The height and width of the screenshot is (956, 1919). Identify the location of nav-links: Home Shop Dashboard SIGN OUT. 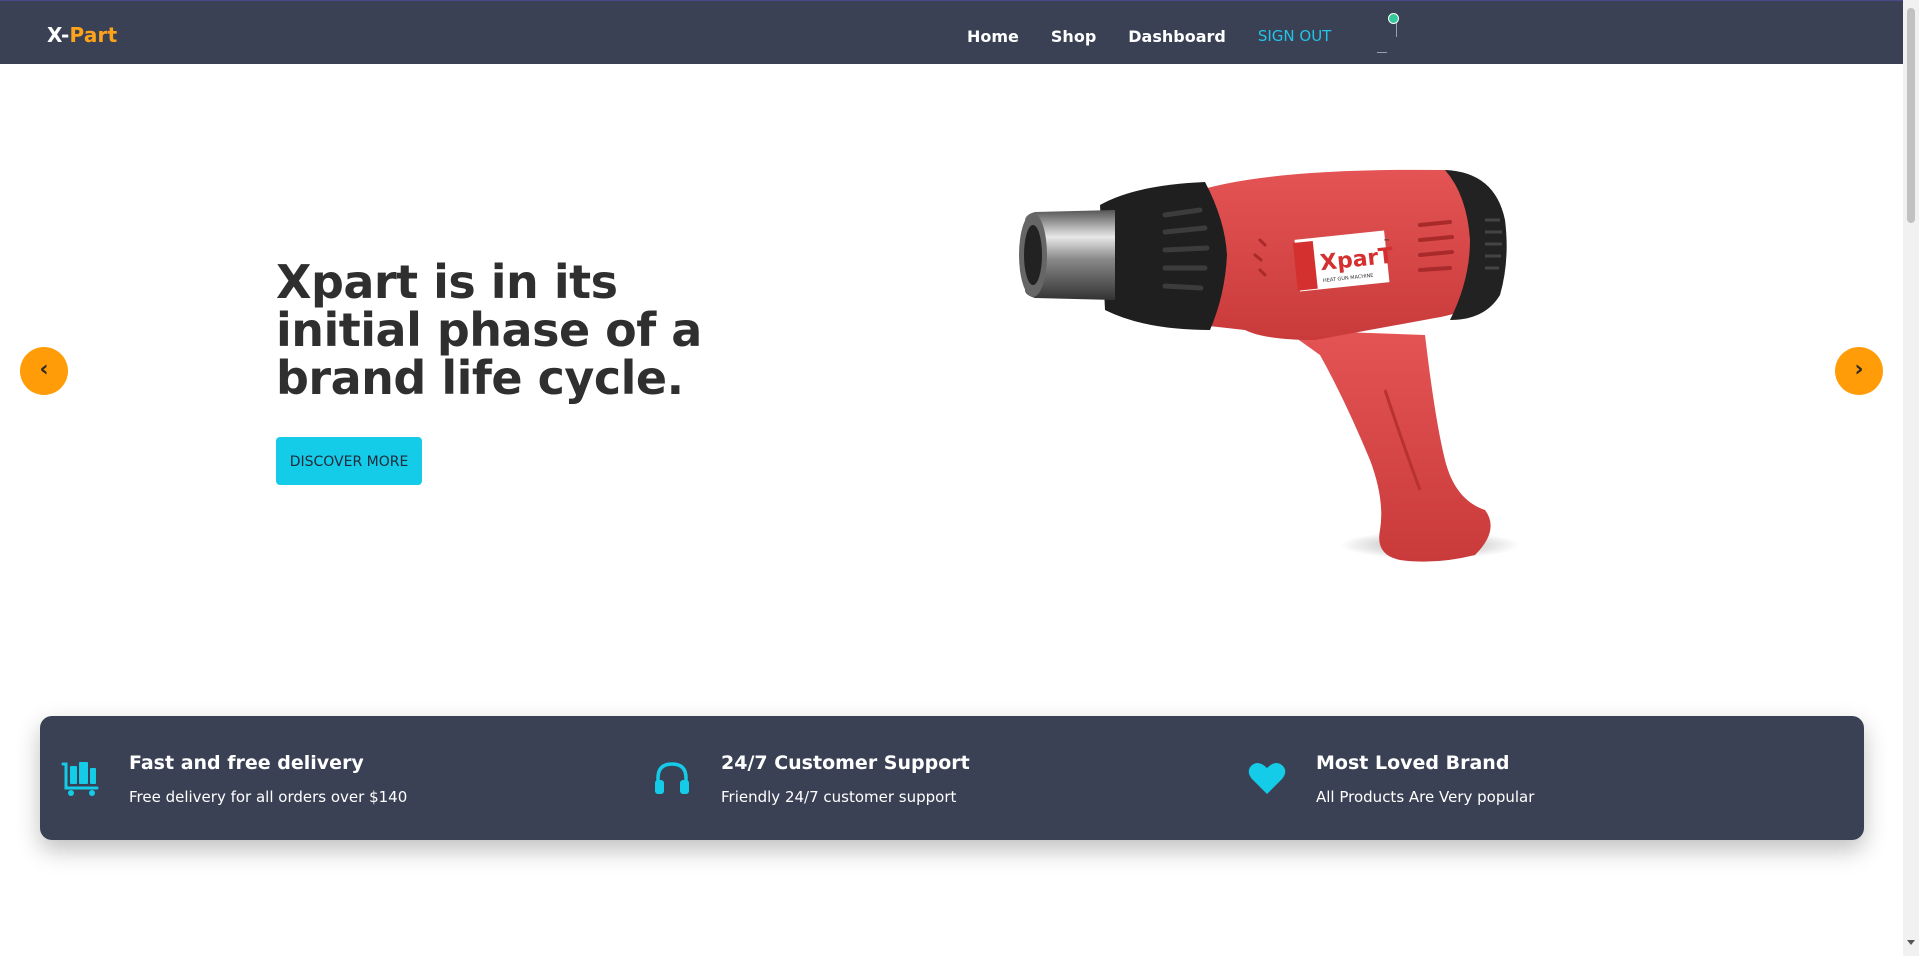
(1183, 33).